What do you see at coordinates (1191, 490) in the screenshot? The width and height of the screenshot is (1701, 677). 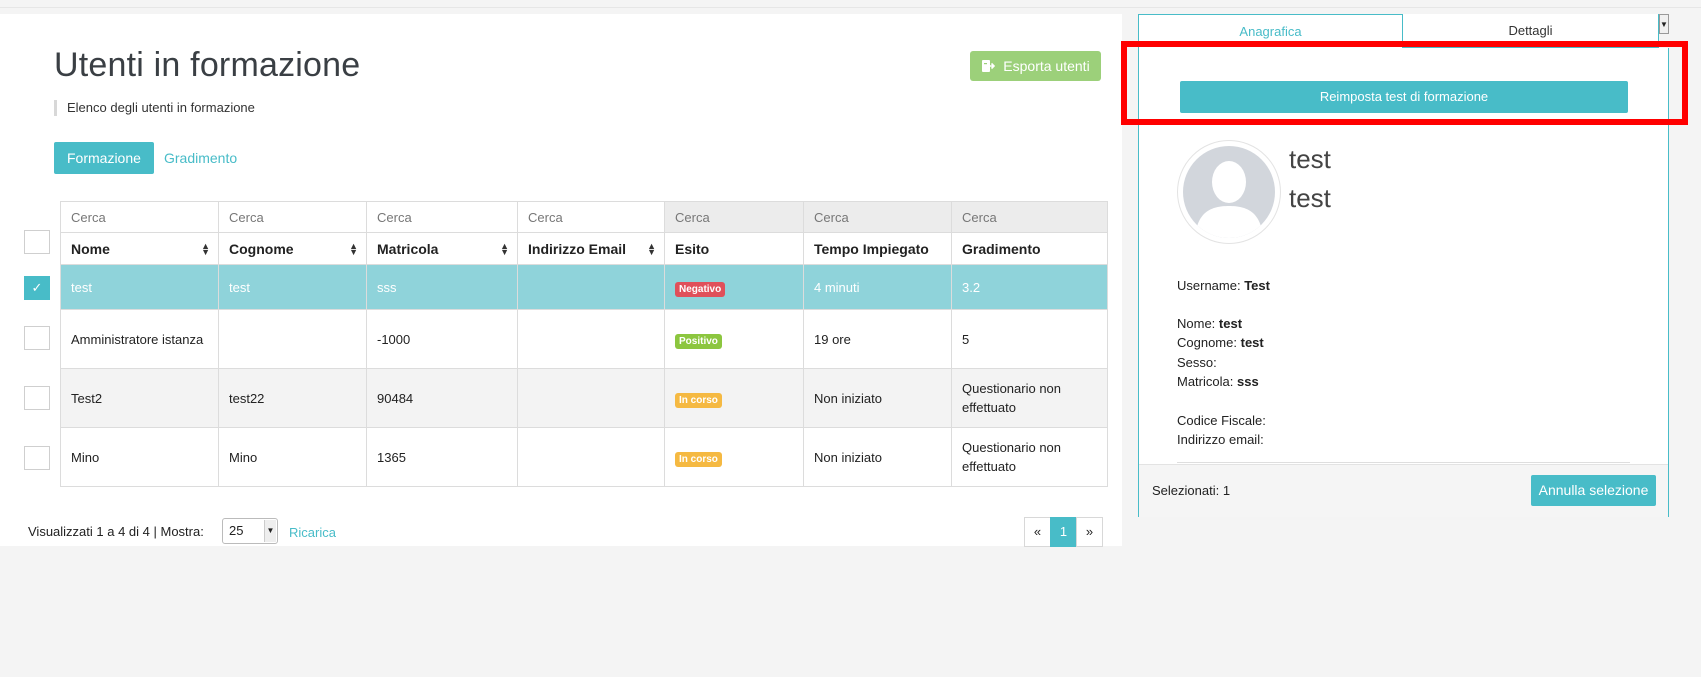 I see `selected-count: Selezionati: 1` at bounding box center [1191, 490].